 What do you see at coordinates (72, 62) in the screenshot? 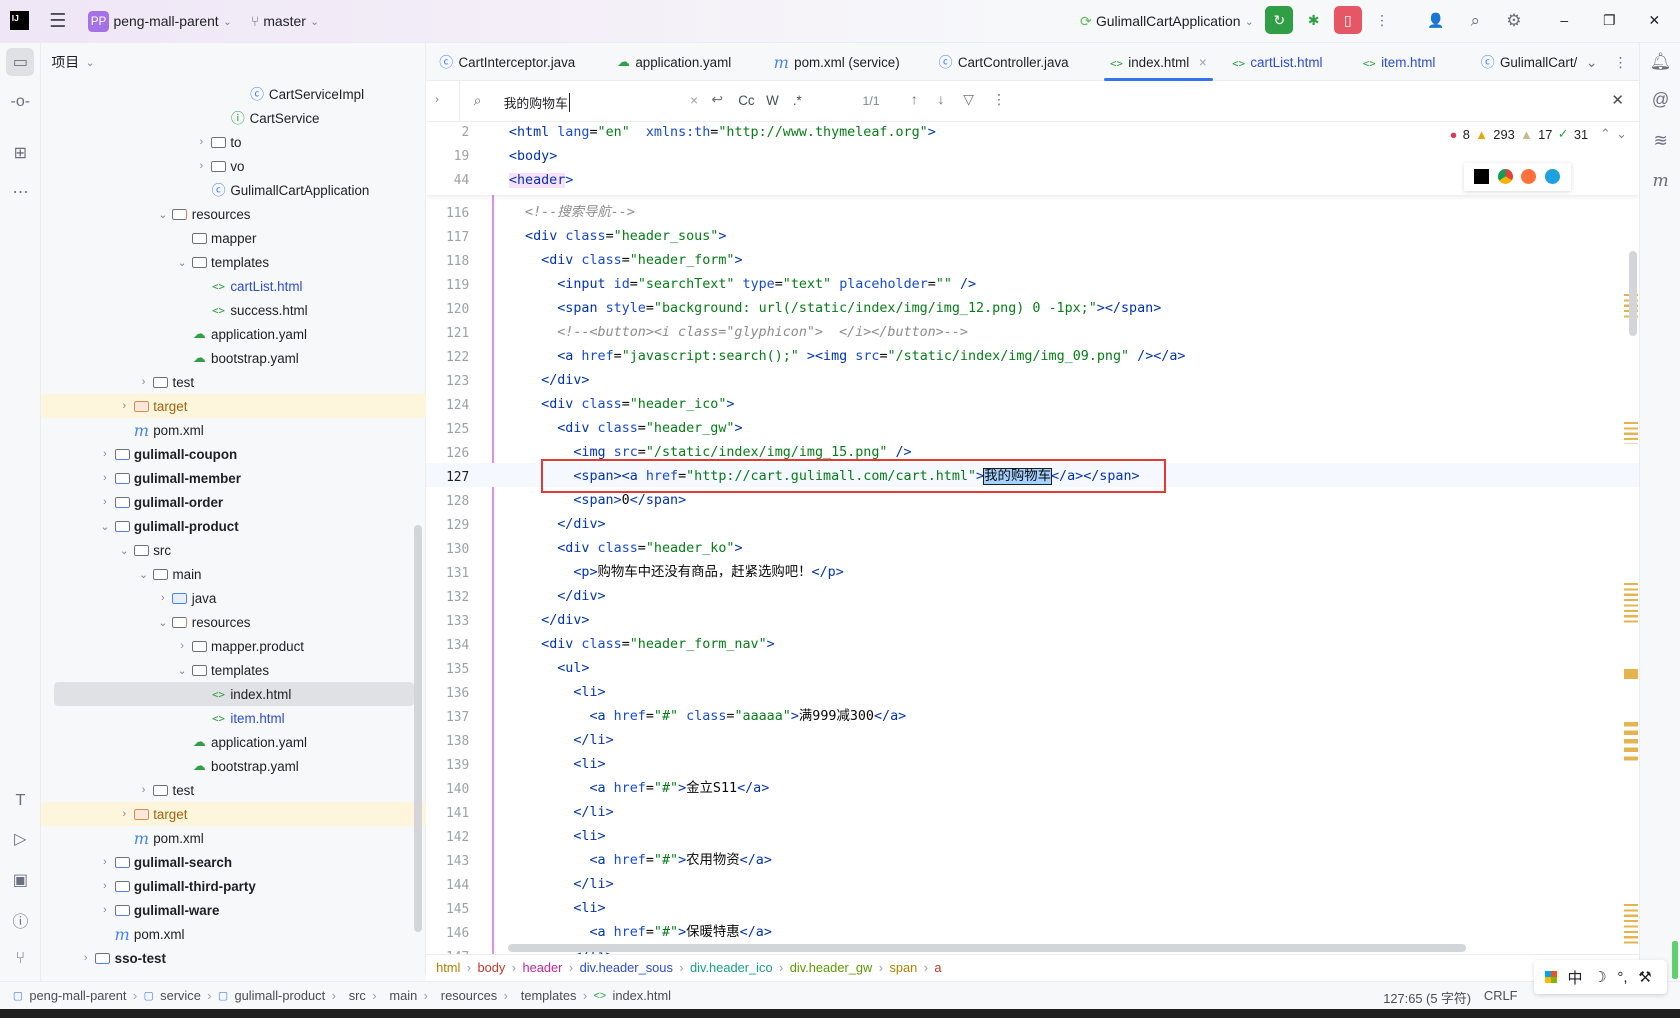
I see `project-panel-header: 项目 ⌄` at bounding box center [72, 62].